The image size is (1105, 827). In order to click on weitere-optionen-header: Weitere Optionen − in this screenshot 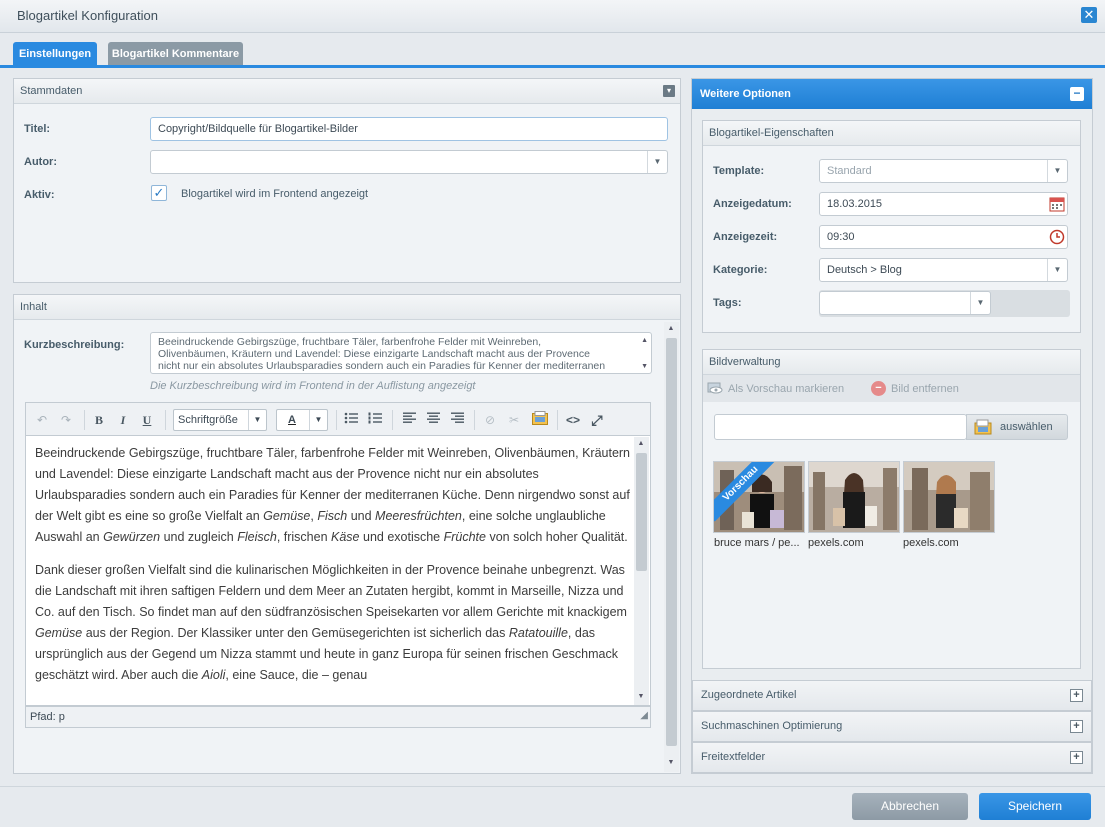, I will do `click(892, 94)`.